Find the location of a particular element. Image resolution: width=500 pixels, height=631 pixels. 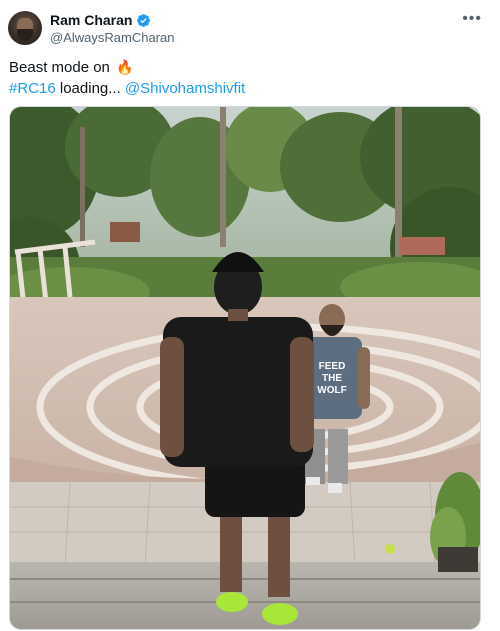

tweet-header: Ram Charan @AlwaysRamCharan ••• is located at coordinates (250, 25).